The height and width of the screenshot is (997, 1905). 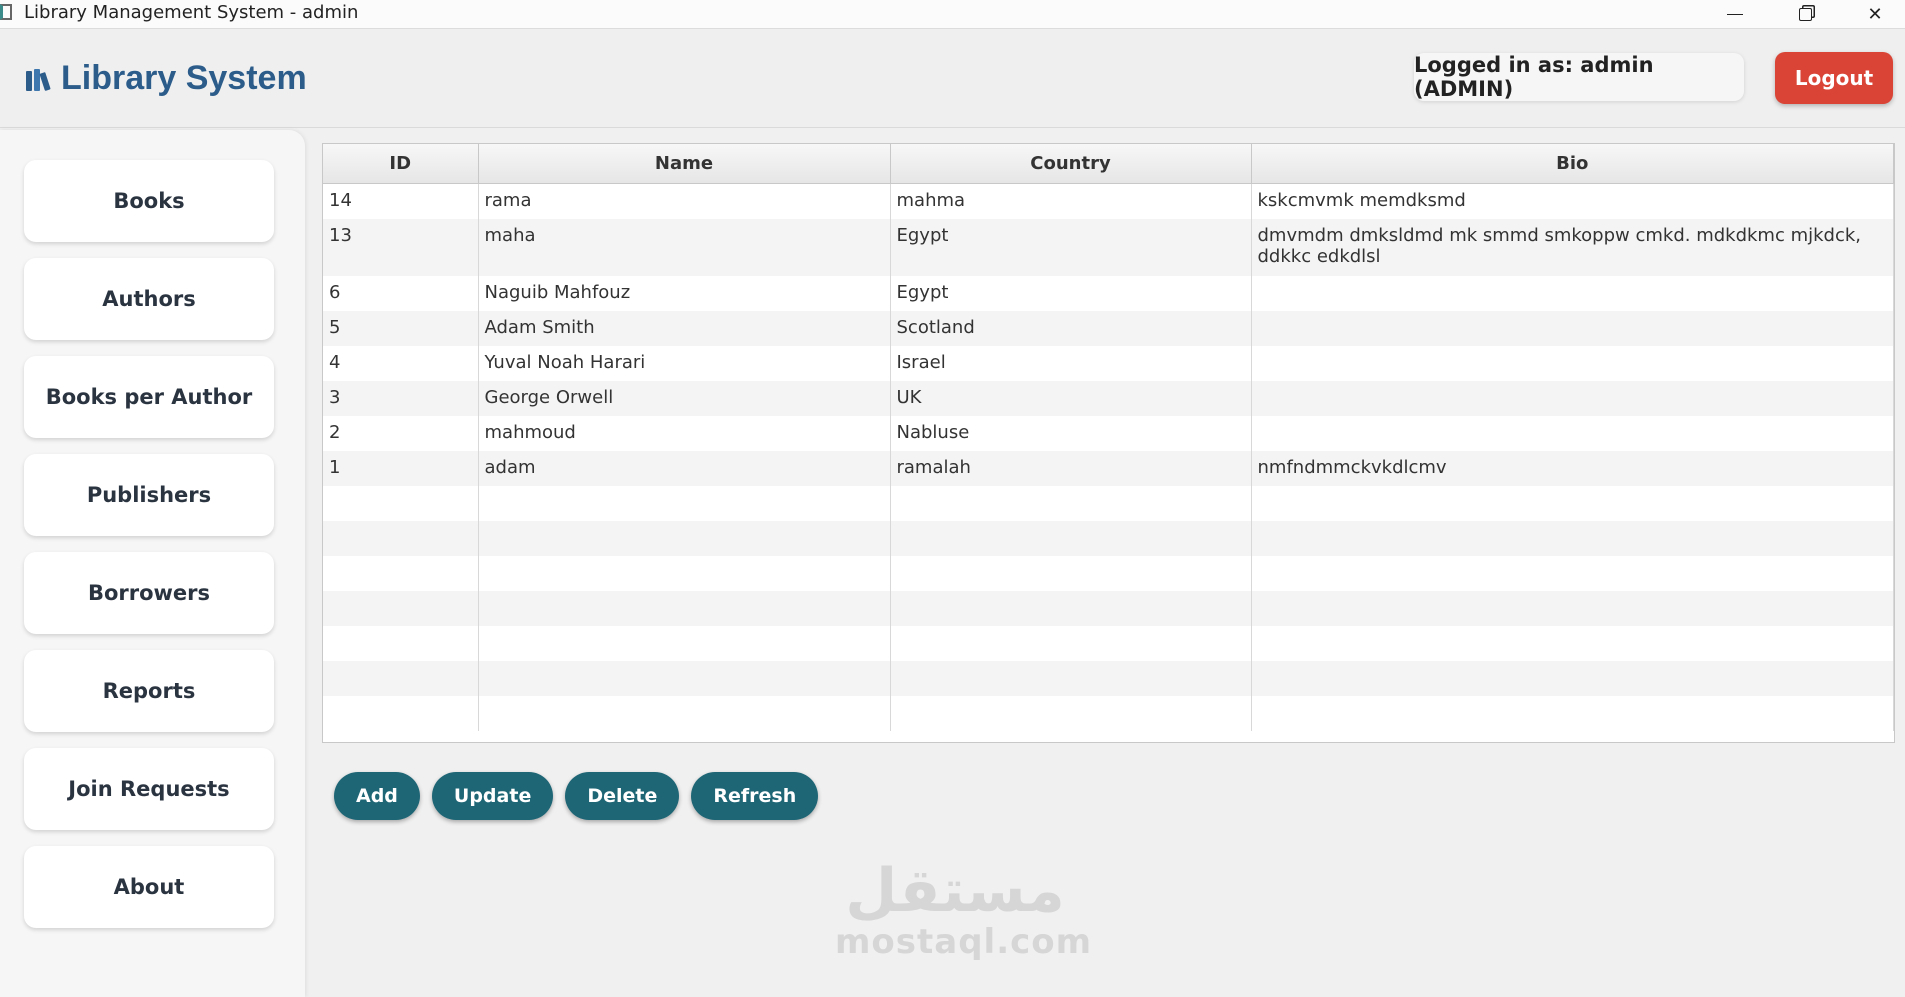 I want to click on cell-name: Naguib Mahfouz, so click(x=684, y=293).